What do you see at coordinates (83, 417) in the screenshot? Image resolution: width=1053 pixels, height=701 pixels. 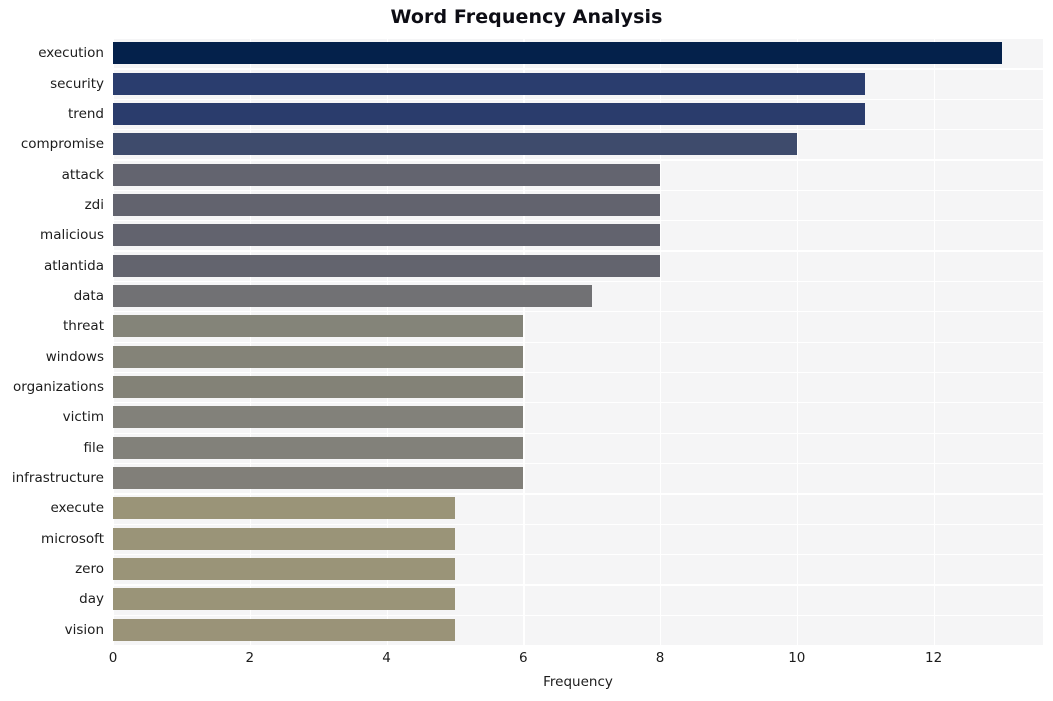 I see `y-axis-tick-label: victim` at bounding box center [83, 417].